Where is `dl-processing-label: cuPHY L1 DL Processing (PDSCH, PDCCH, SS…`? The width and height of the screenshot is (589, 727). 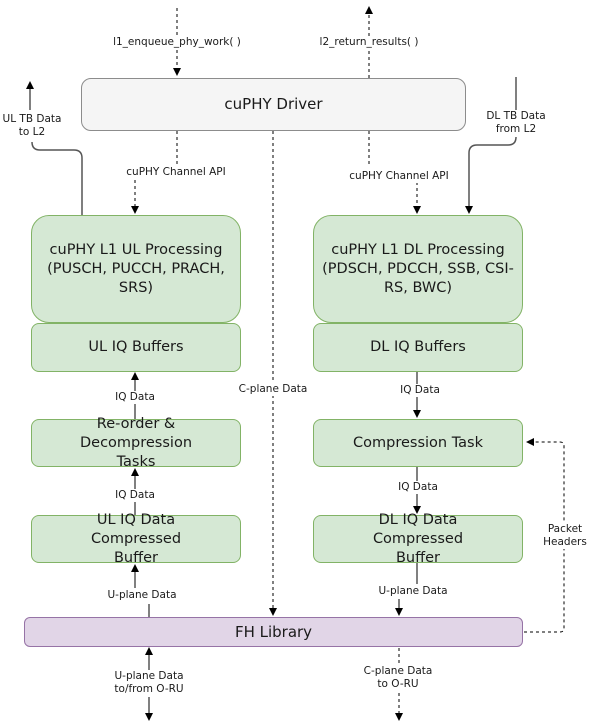
dl-processing-label: cuPHY L1 DL Processing (PDSCH, PDCCH, SS… is located at coordinates (418, 268).